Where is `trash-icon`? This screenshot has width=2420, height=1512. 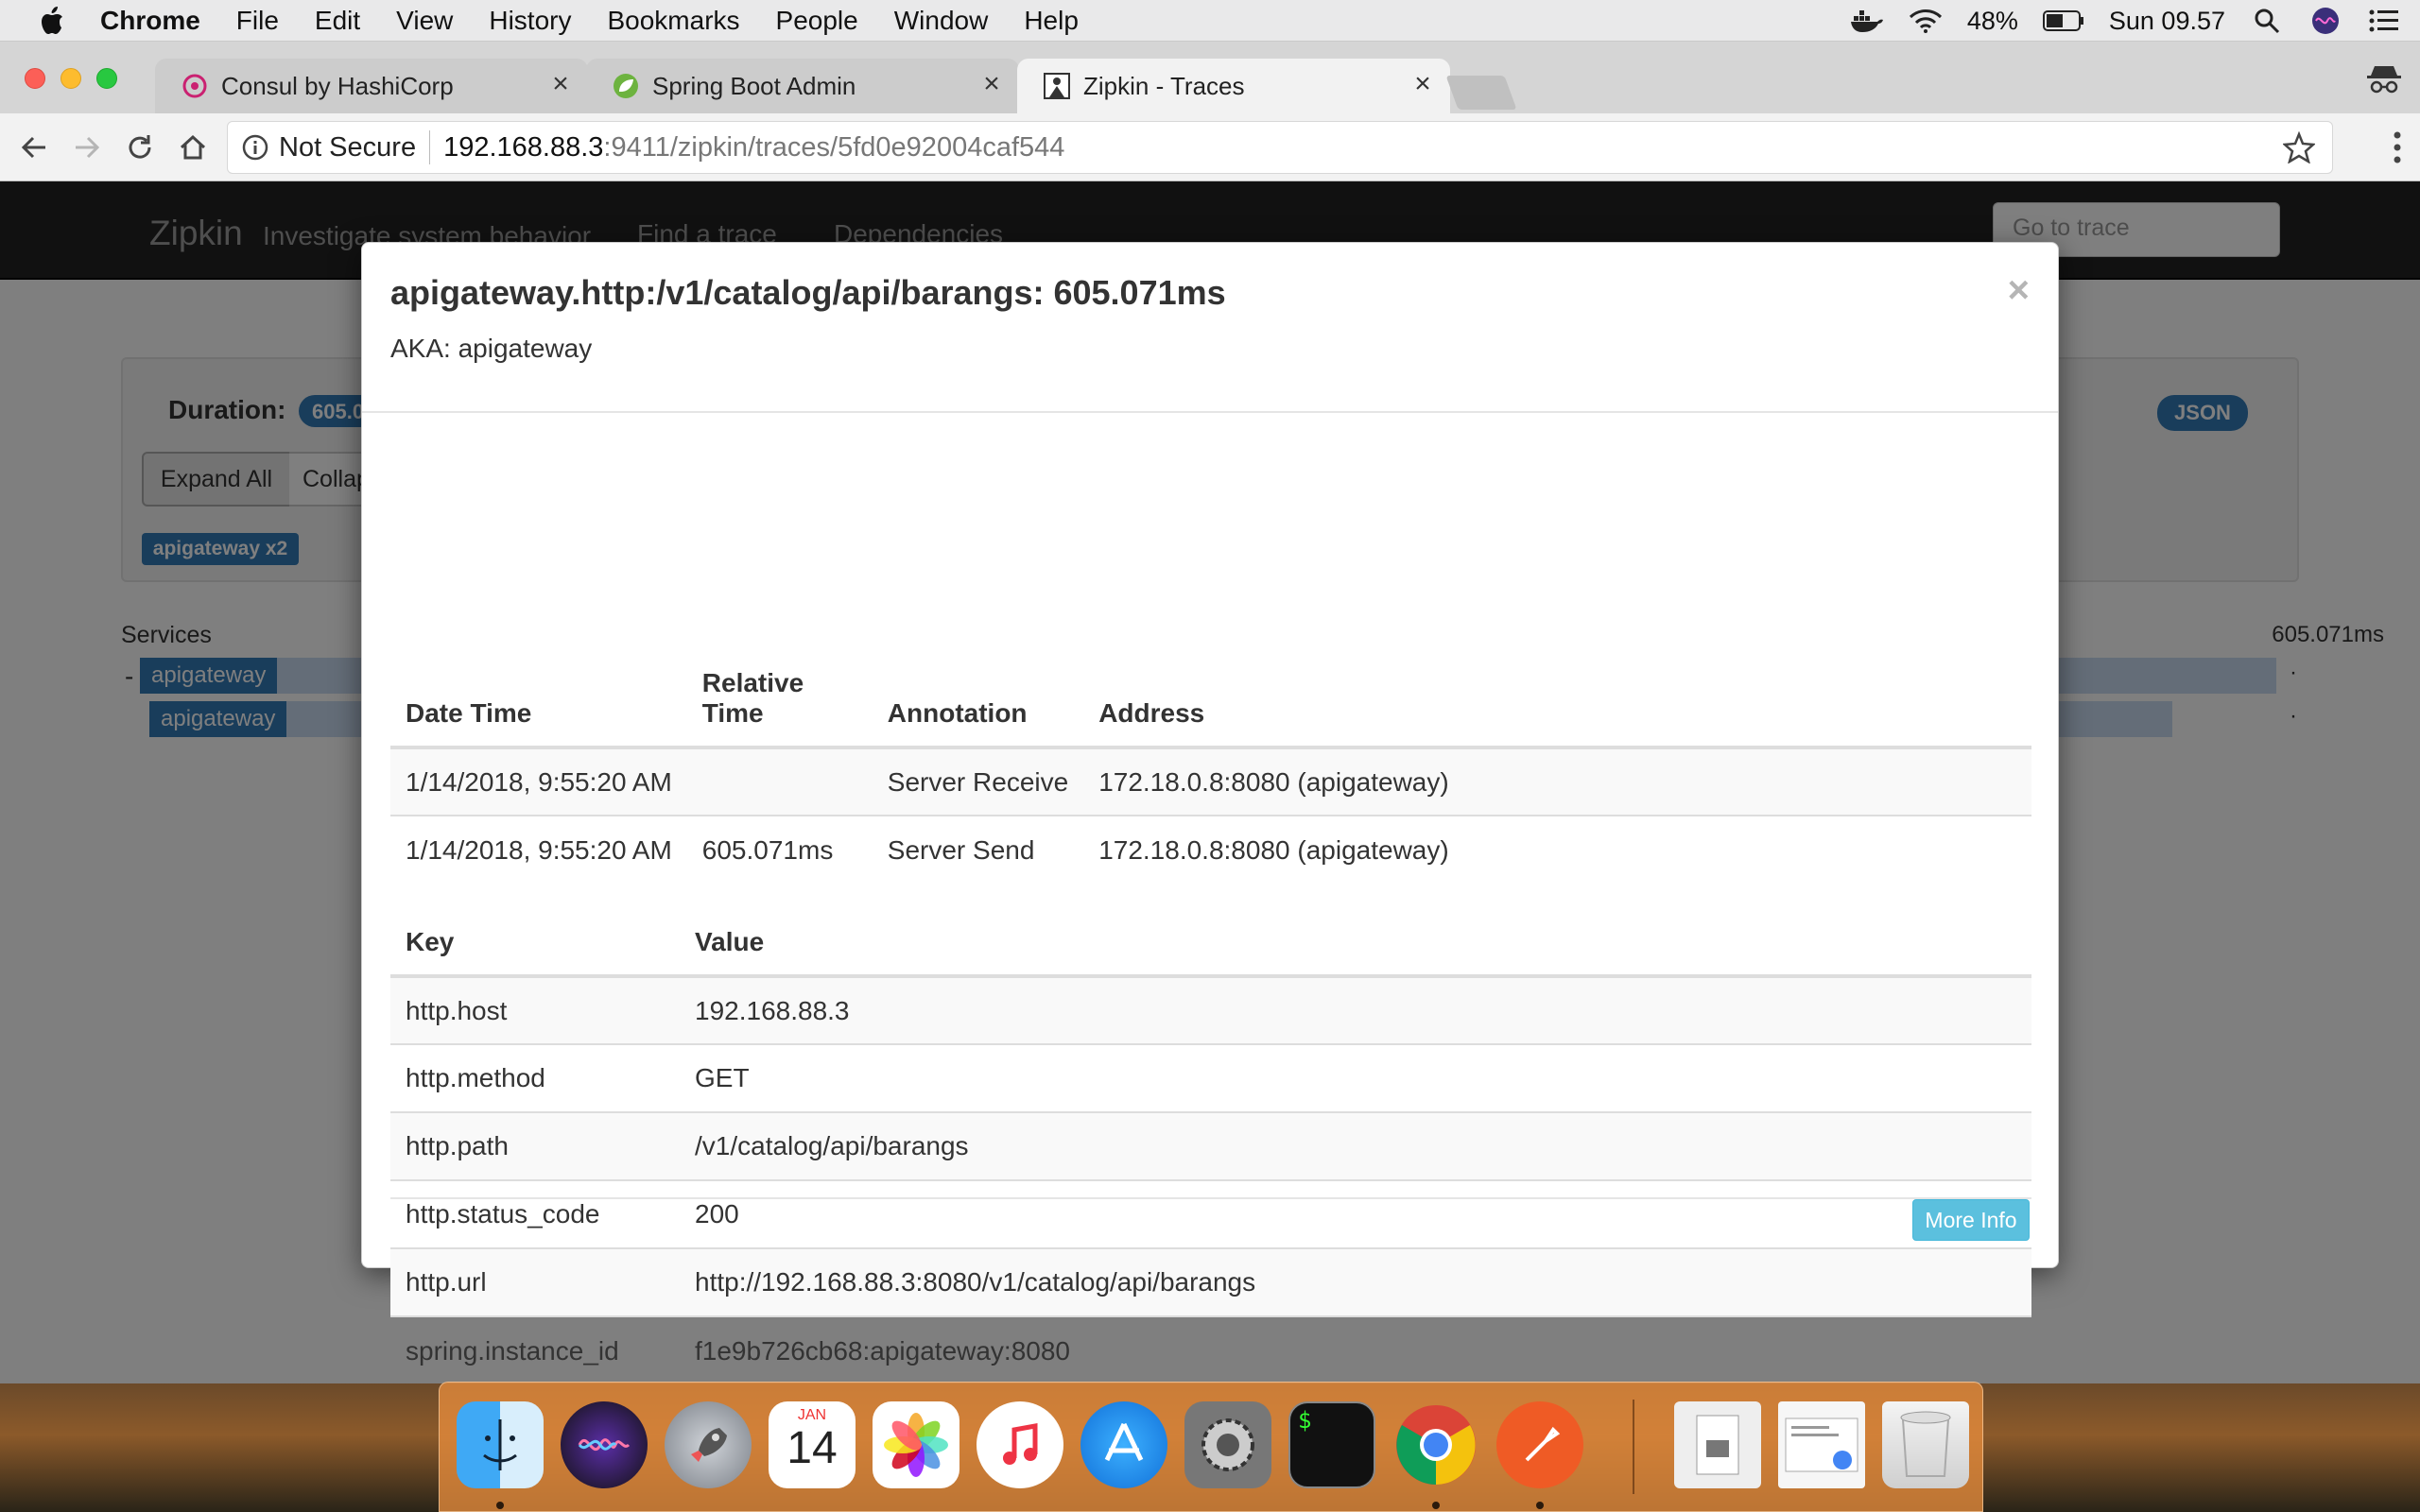
trash-icon is located at coordinates (1925, 1444).